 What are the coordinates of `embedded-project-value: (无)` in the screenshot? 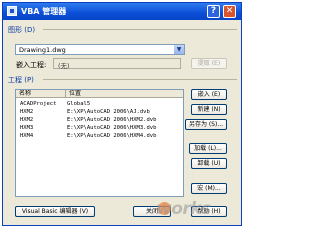 It's located at (64, 66).